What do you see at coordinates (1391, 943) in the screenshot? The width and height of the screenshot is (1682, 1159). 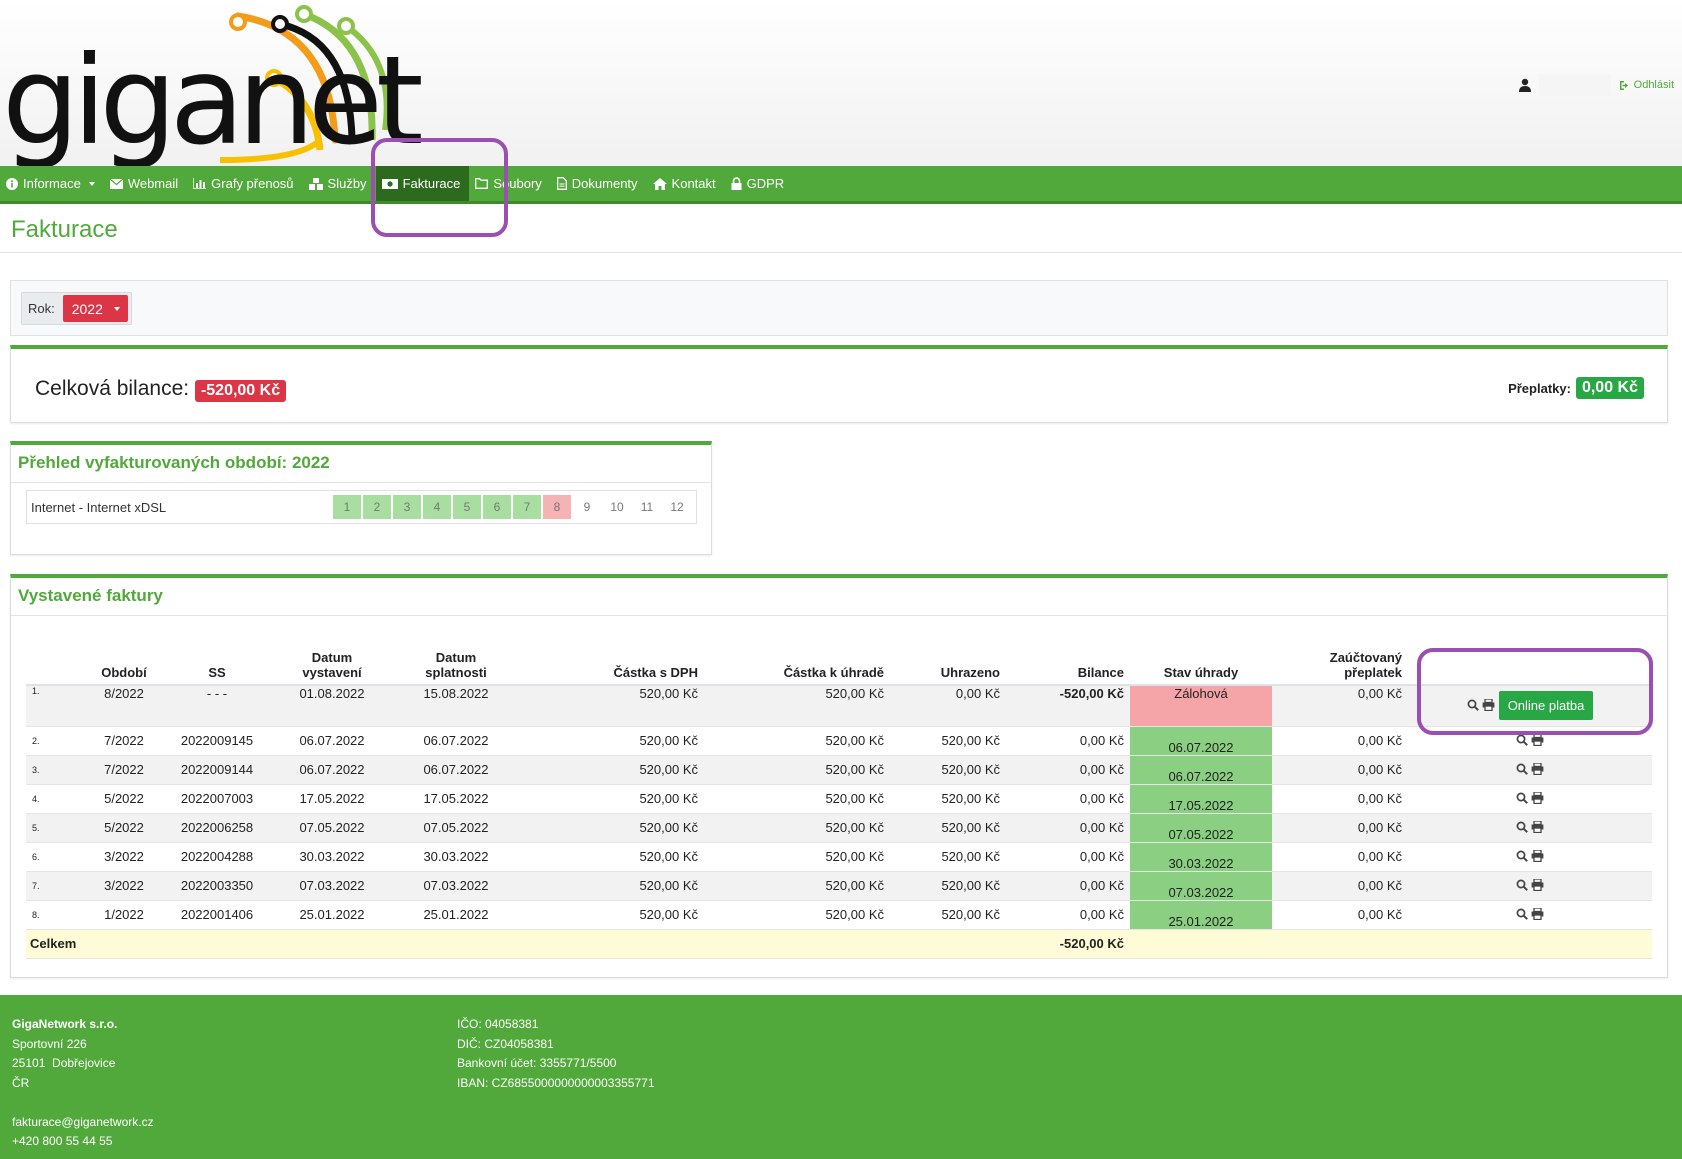 I see `total-spacer` at bounding box center [1391, 943].